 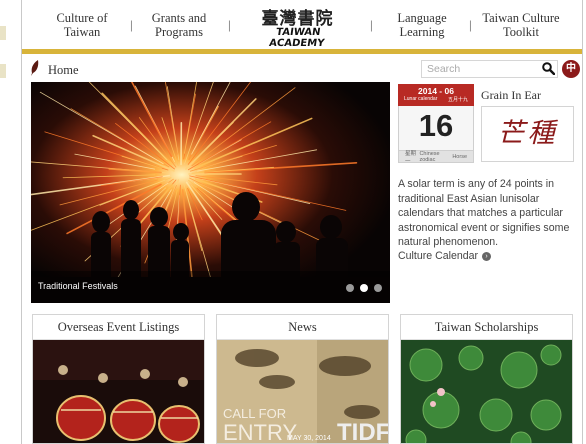 What do you see at coordinates (486, 327) in the screenshot?
I see `card-title: Taiwan Scholarships` at bounding box center [486, 327].